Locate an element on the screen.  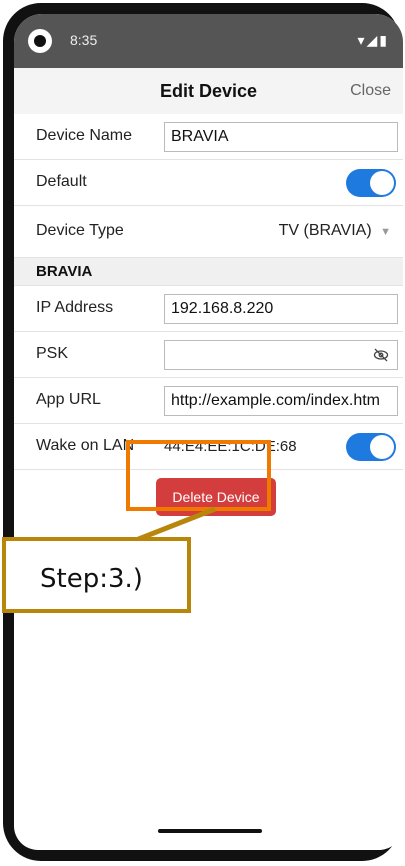
step-callout: Step:3.) is located at coordinates (96, 575).